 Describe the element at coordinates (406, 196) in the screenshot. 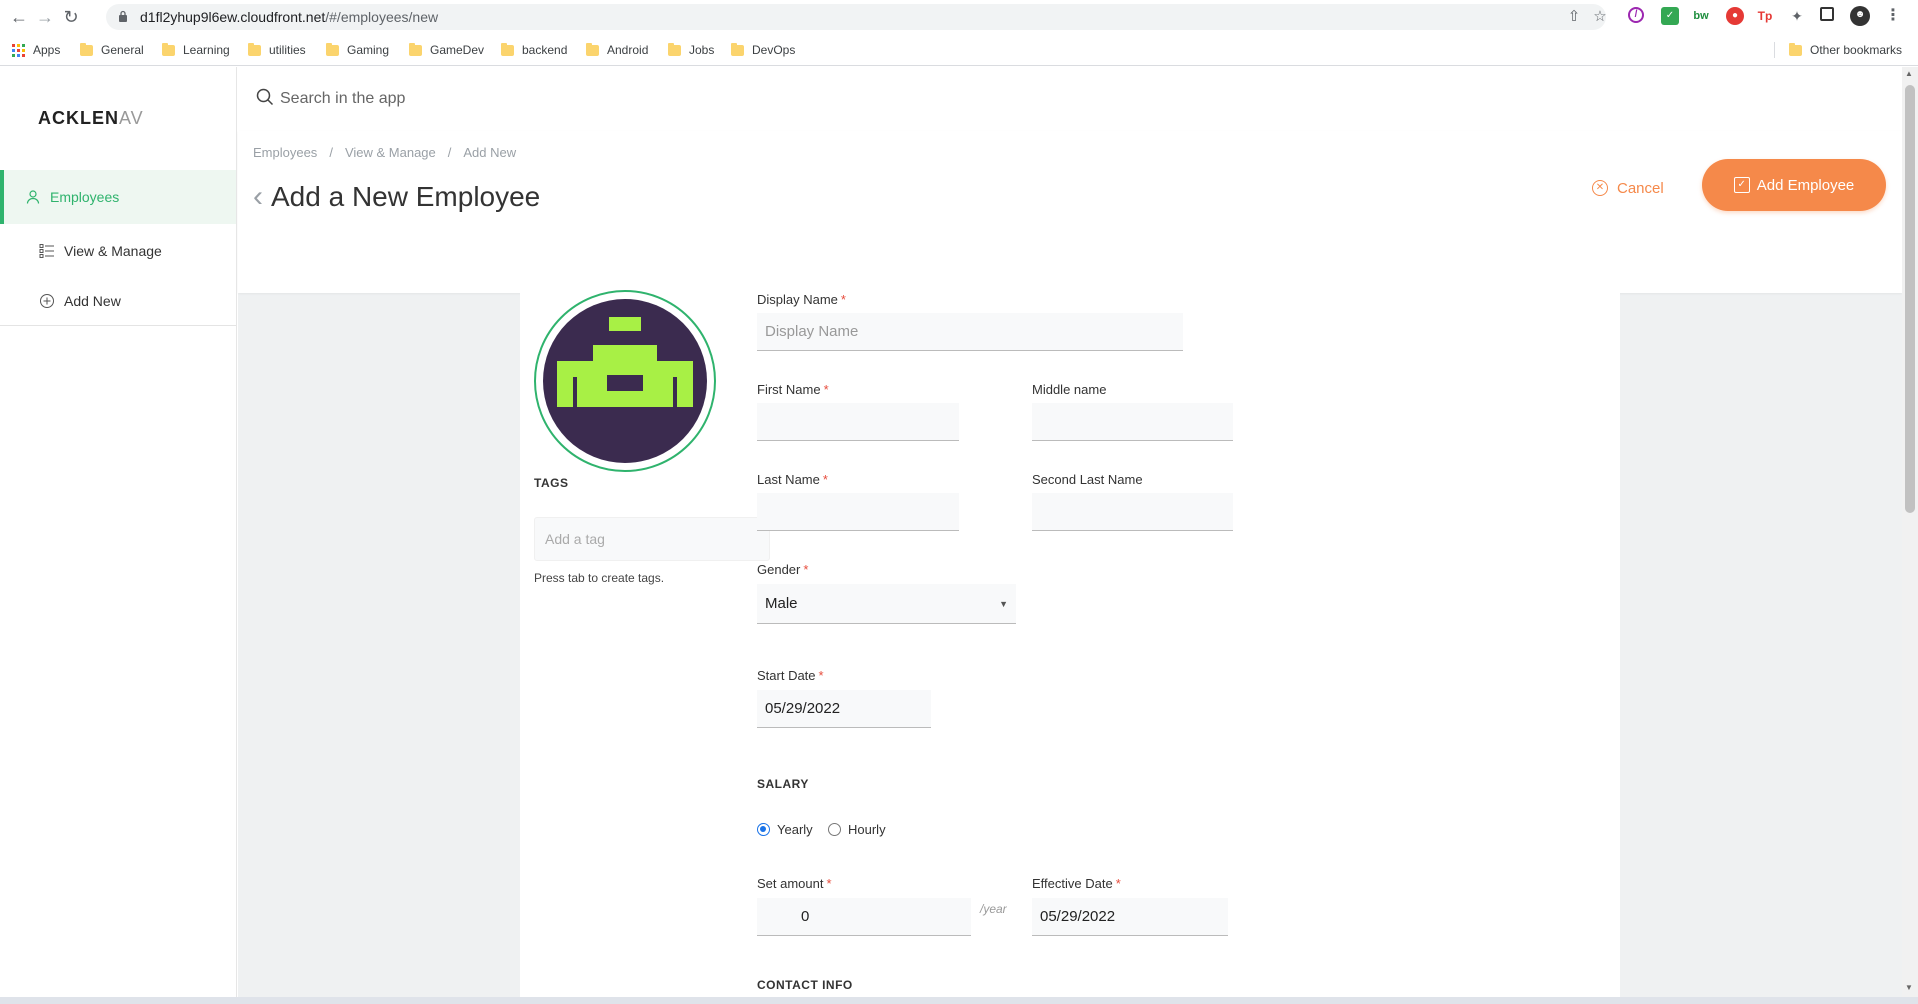

I see `page-title: Add a New Employee` at that location.